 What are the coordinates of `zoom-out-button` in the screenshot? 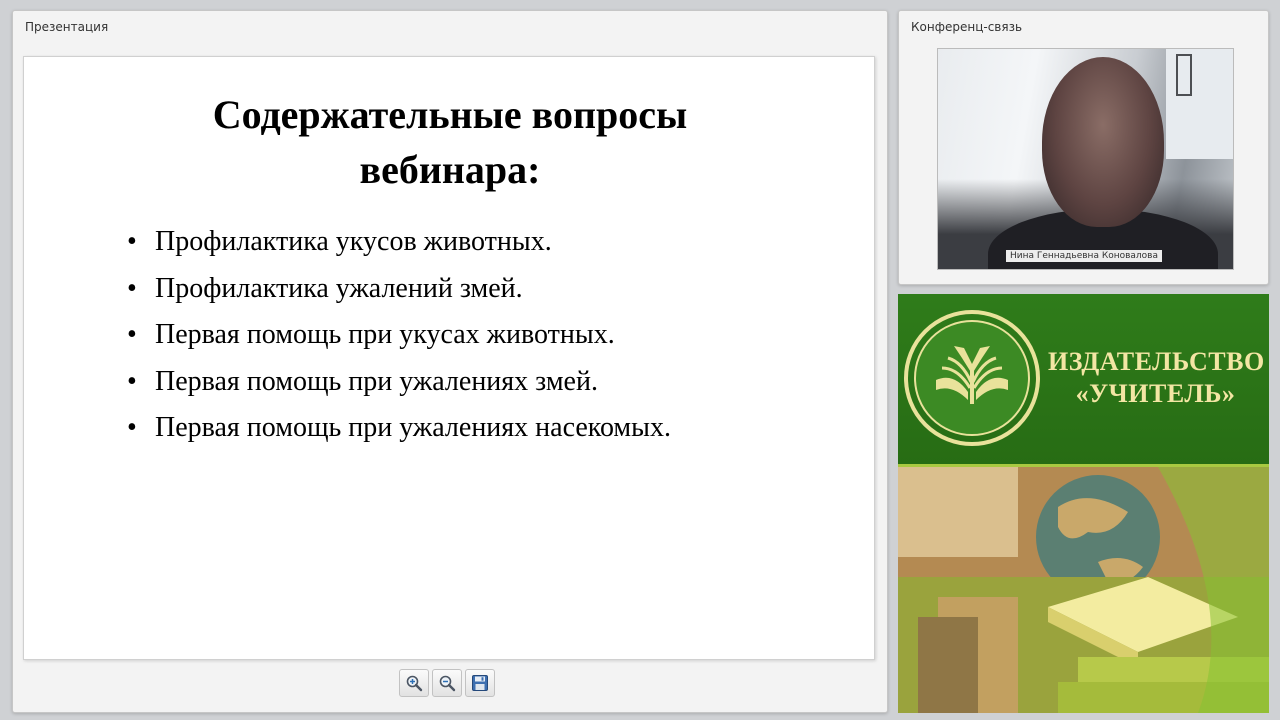 It's located at (447, 683).